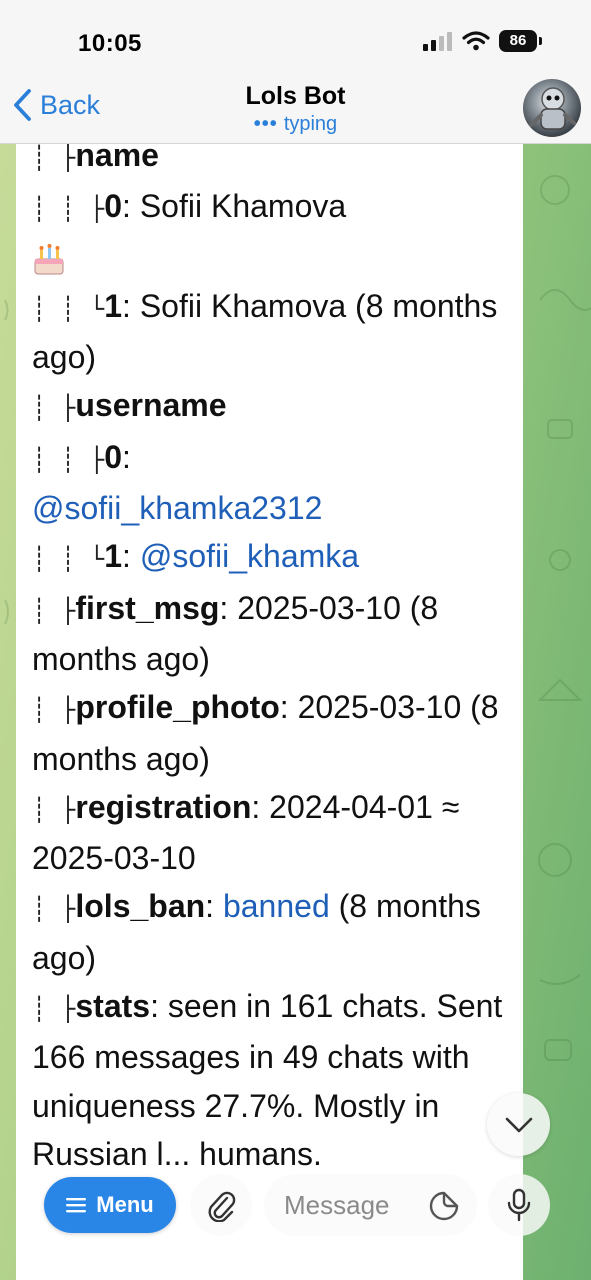 This screenshot has height=1280, width=591. Describe the element at coordinates (256, 932) in the screenshot. I see `tree-row: ┊ ├lols_ban: banned (8 months ago)` at that location.